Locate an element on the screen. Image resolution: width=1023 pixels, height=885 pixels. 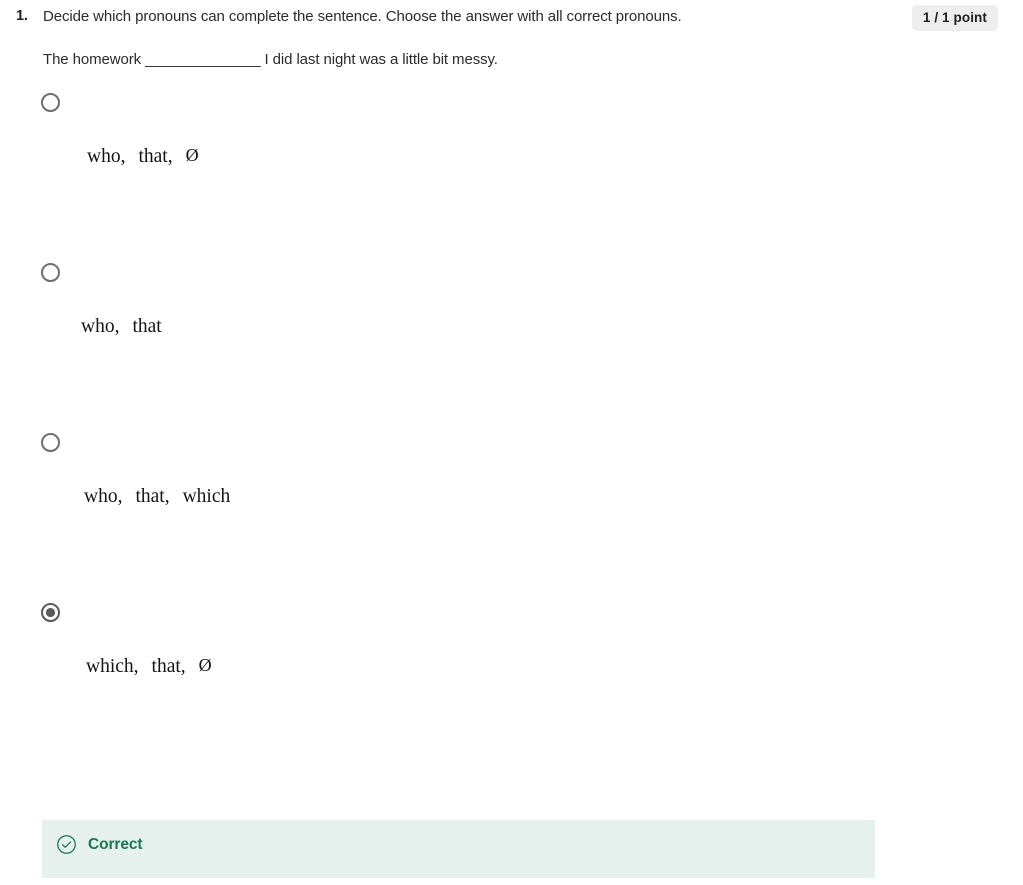
feedback-label: Correct is located at coordinates (115, 844).